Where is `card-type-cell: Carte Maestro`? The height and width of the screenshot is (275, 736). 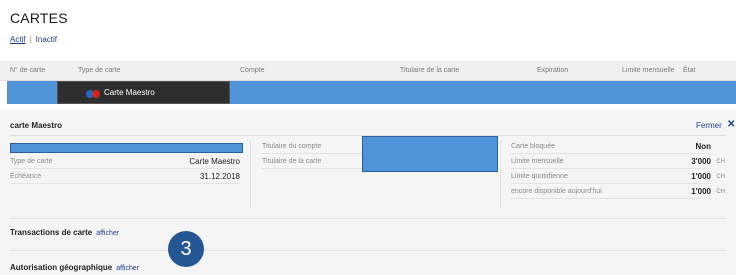
card-type-cell: Carte Maestro is located at coordinates (143, 92).